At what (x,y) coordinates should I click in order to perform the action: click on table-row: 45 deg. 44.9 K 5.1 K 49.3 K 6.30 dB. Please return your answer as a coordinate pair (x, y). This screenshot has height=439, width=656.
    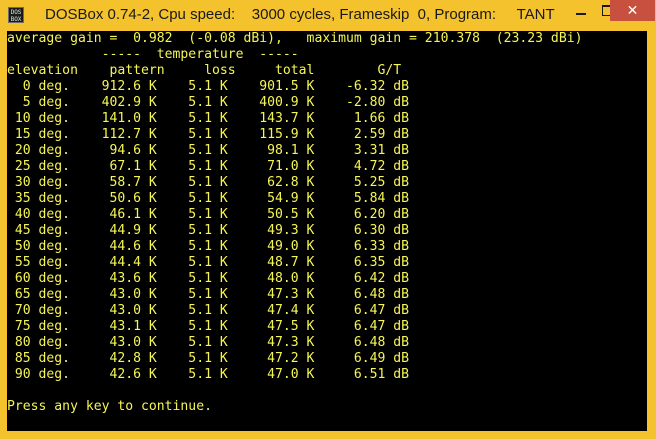
    Looking at the image, I should click on (208, 230).